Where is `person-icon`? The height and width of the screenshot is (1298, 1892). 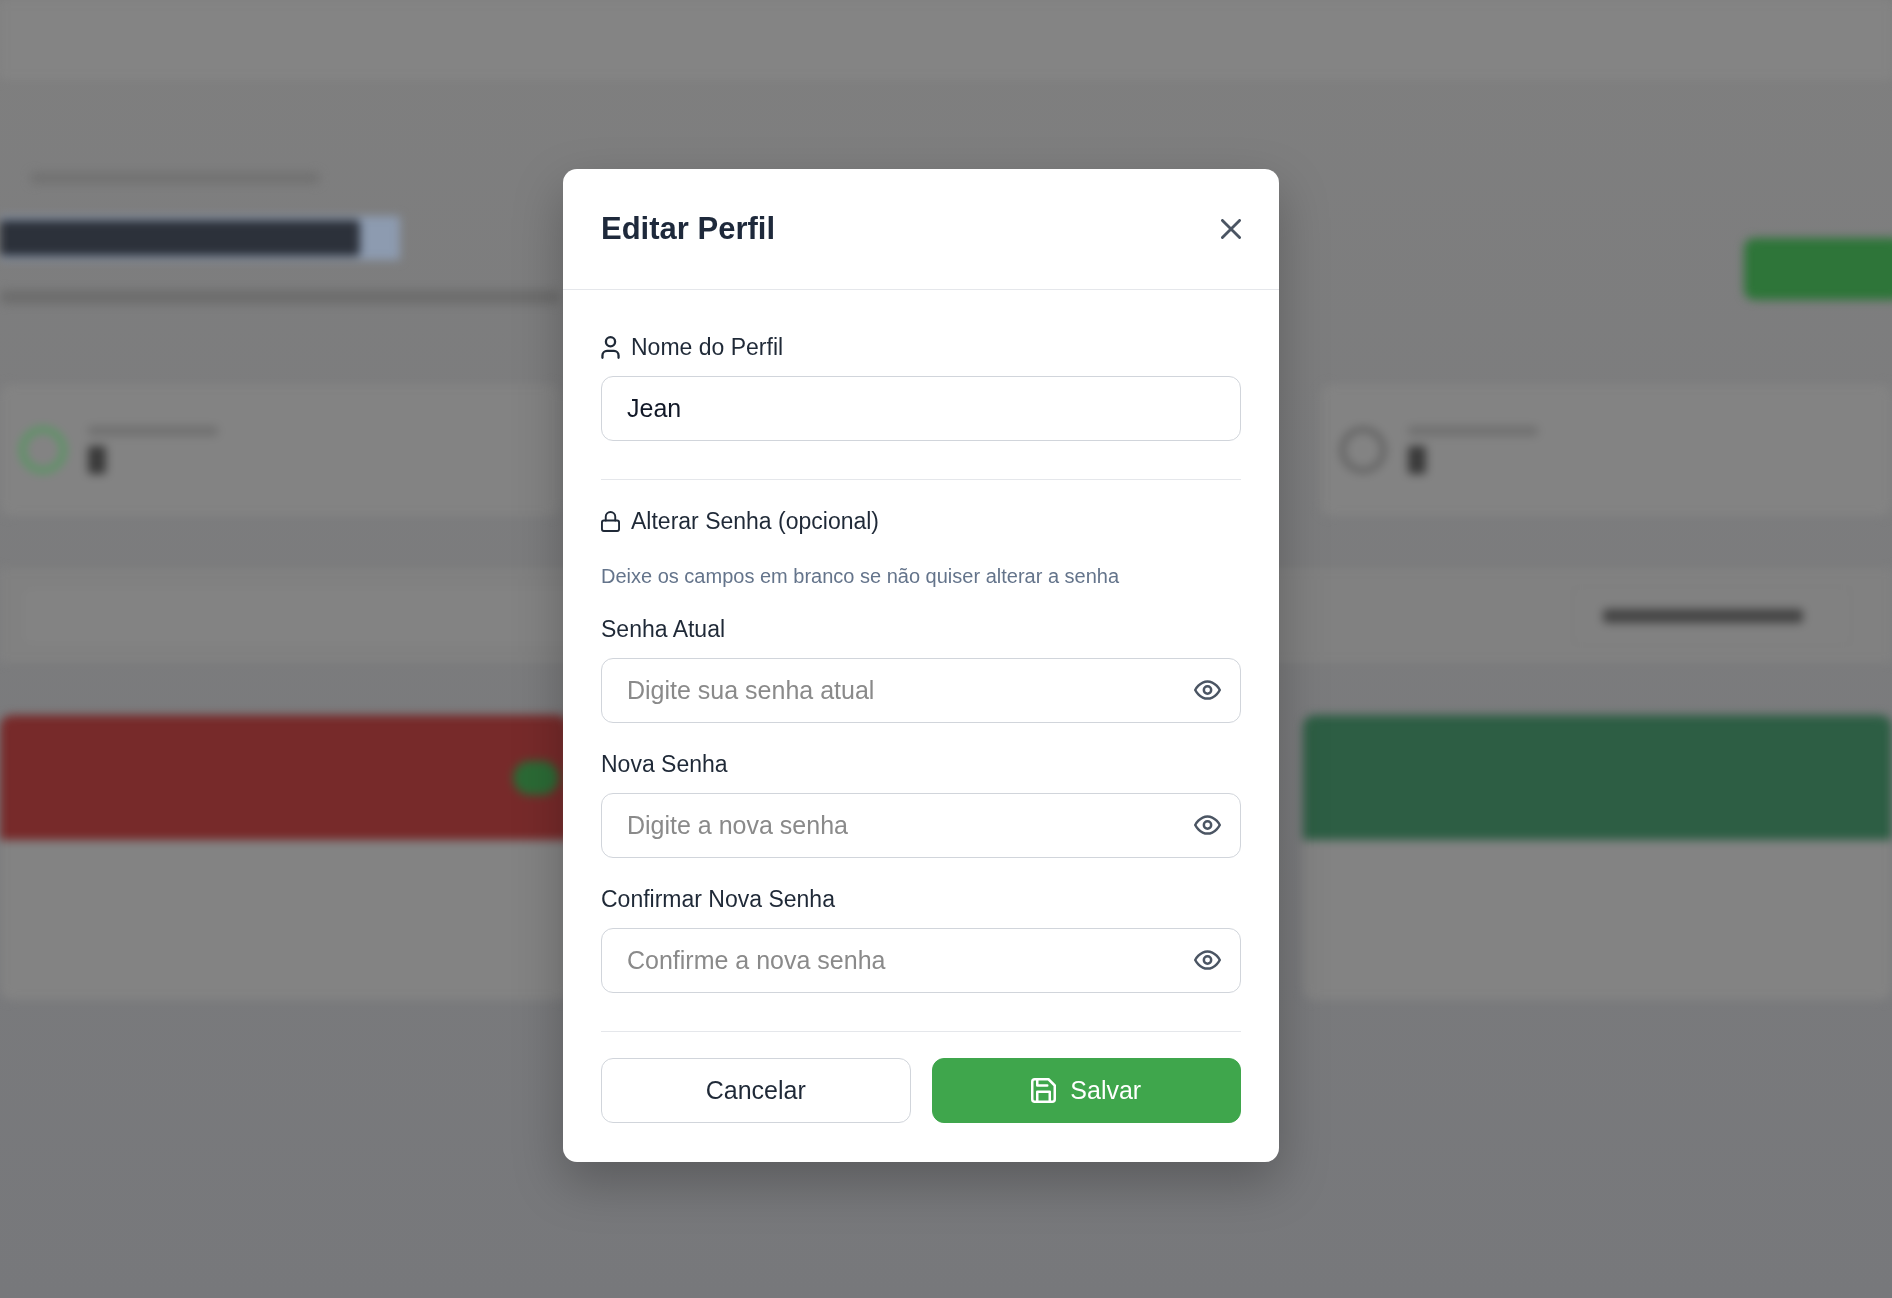
person-icon is located at coordinates (610, 347).